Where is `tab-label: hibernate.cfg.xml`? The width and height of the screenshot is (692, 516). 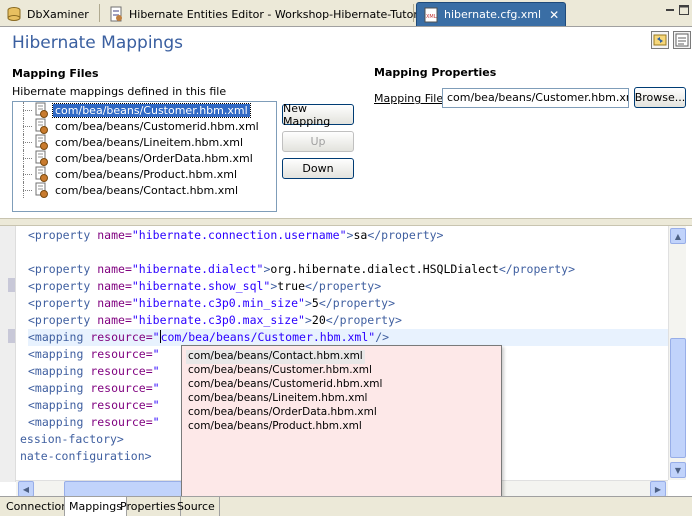
tab-label: hibernate.cfg.xml is located at coordinates (493, 14).